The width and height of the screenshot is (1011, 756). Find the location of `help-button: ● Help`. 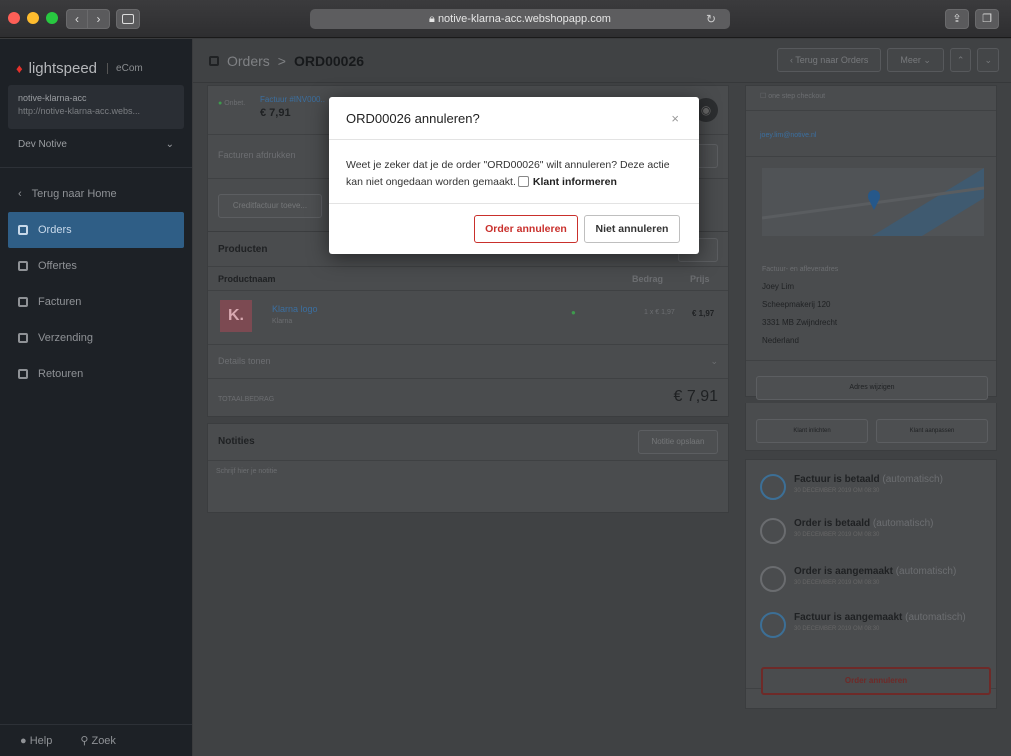

help-button: ● Help is located at coordinates (36, 741).